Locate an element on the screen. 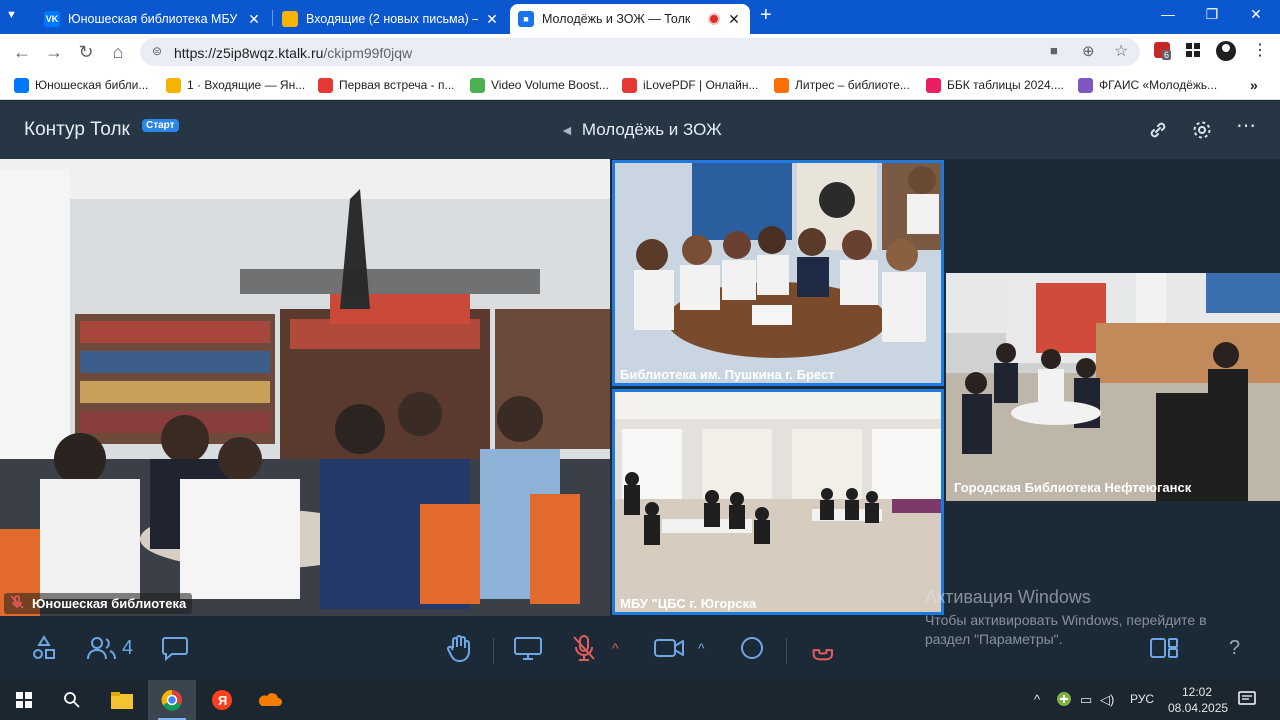 Image resolution: width=1280 pixels, height=720 pixels. video-tile-nefteyugansk-library: Городская Библиотека Нефтеюганск is located at coordinates (1113, 387).